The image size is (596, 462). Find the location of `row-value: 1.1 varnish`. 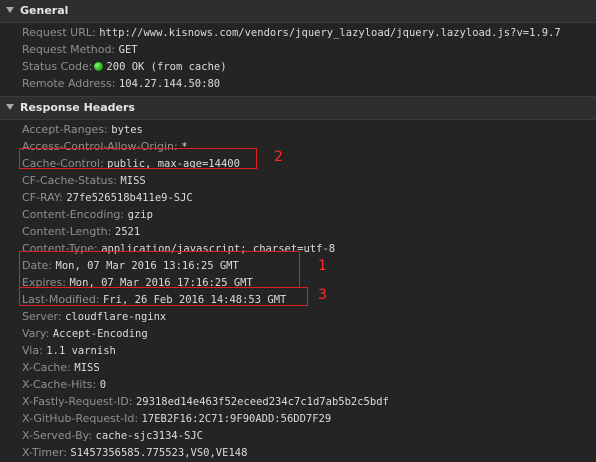

row-value: 1.1 varnish is located at coordinates (81, 351).